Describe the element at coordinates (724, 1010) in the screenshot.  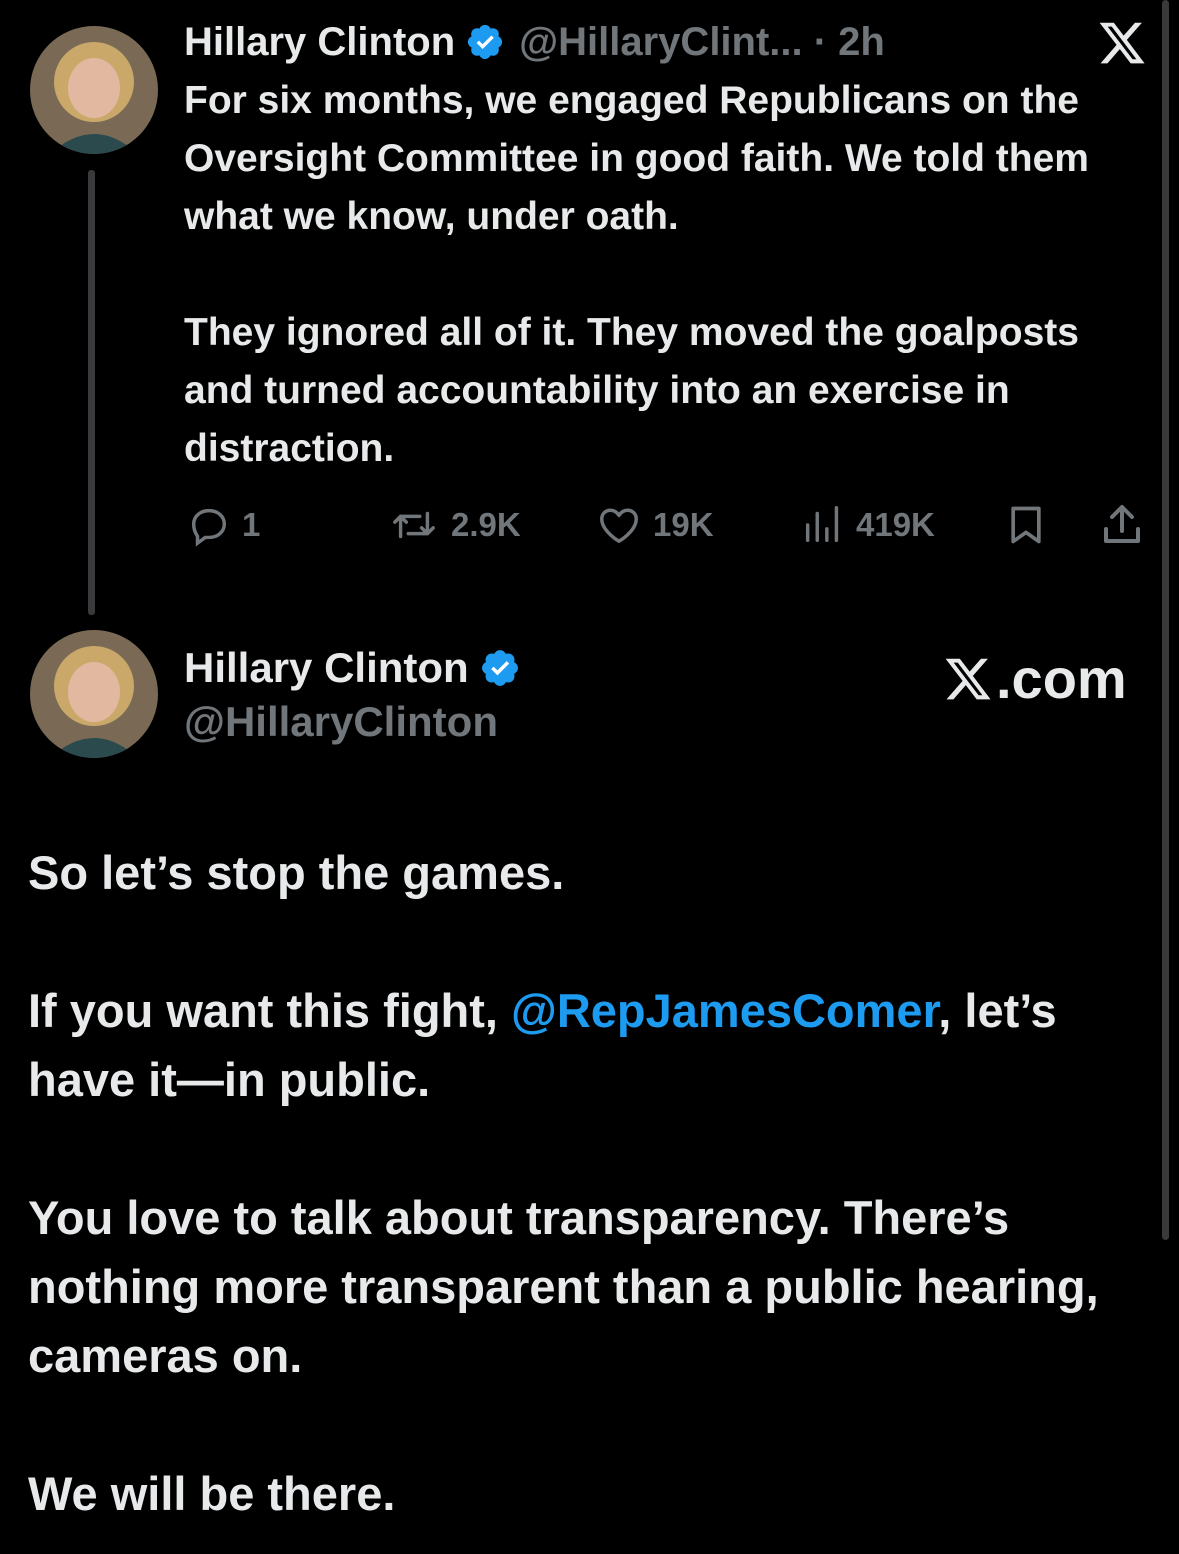
I see `mention-link: @RepJamesComer` at that location.